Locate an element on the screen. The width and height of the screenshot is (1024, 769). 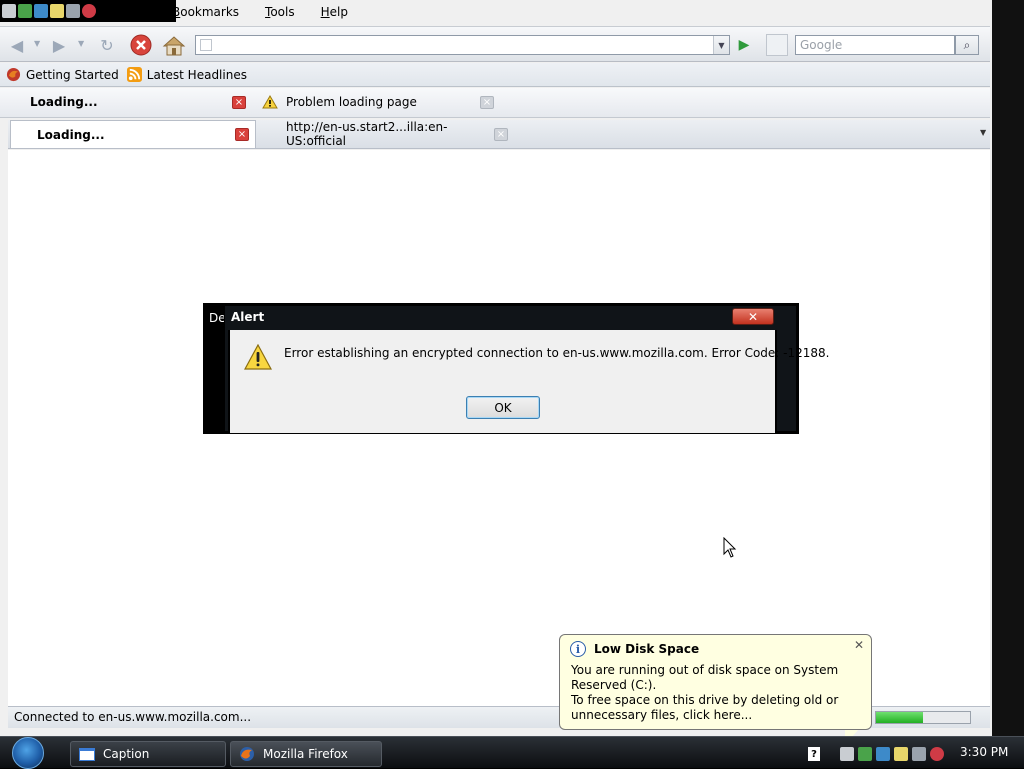
taskbar-button-label: Caption is located at coordinates (126, 754).